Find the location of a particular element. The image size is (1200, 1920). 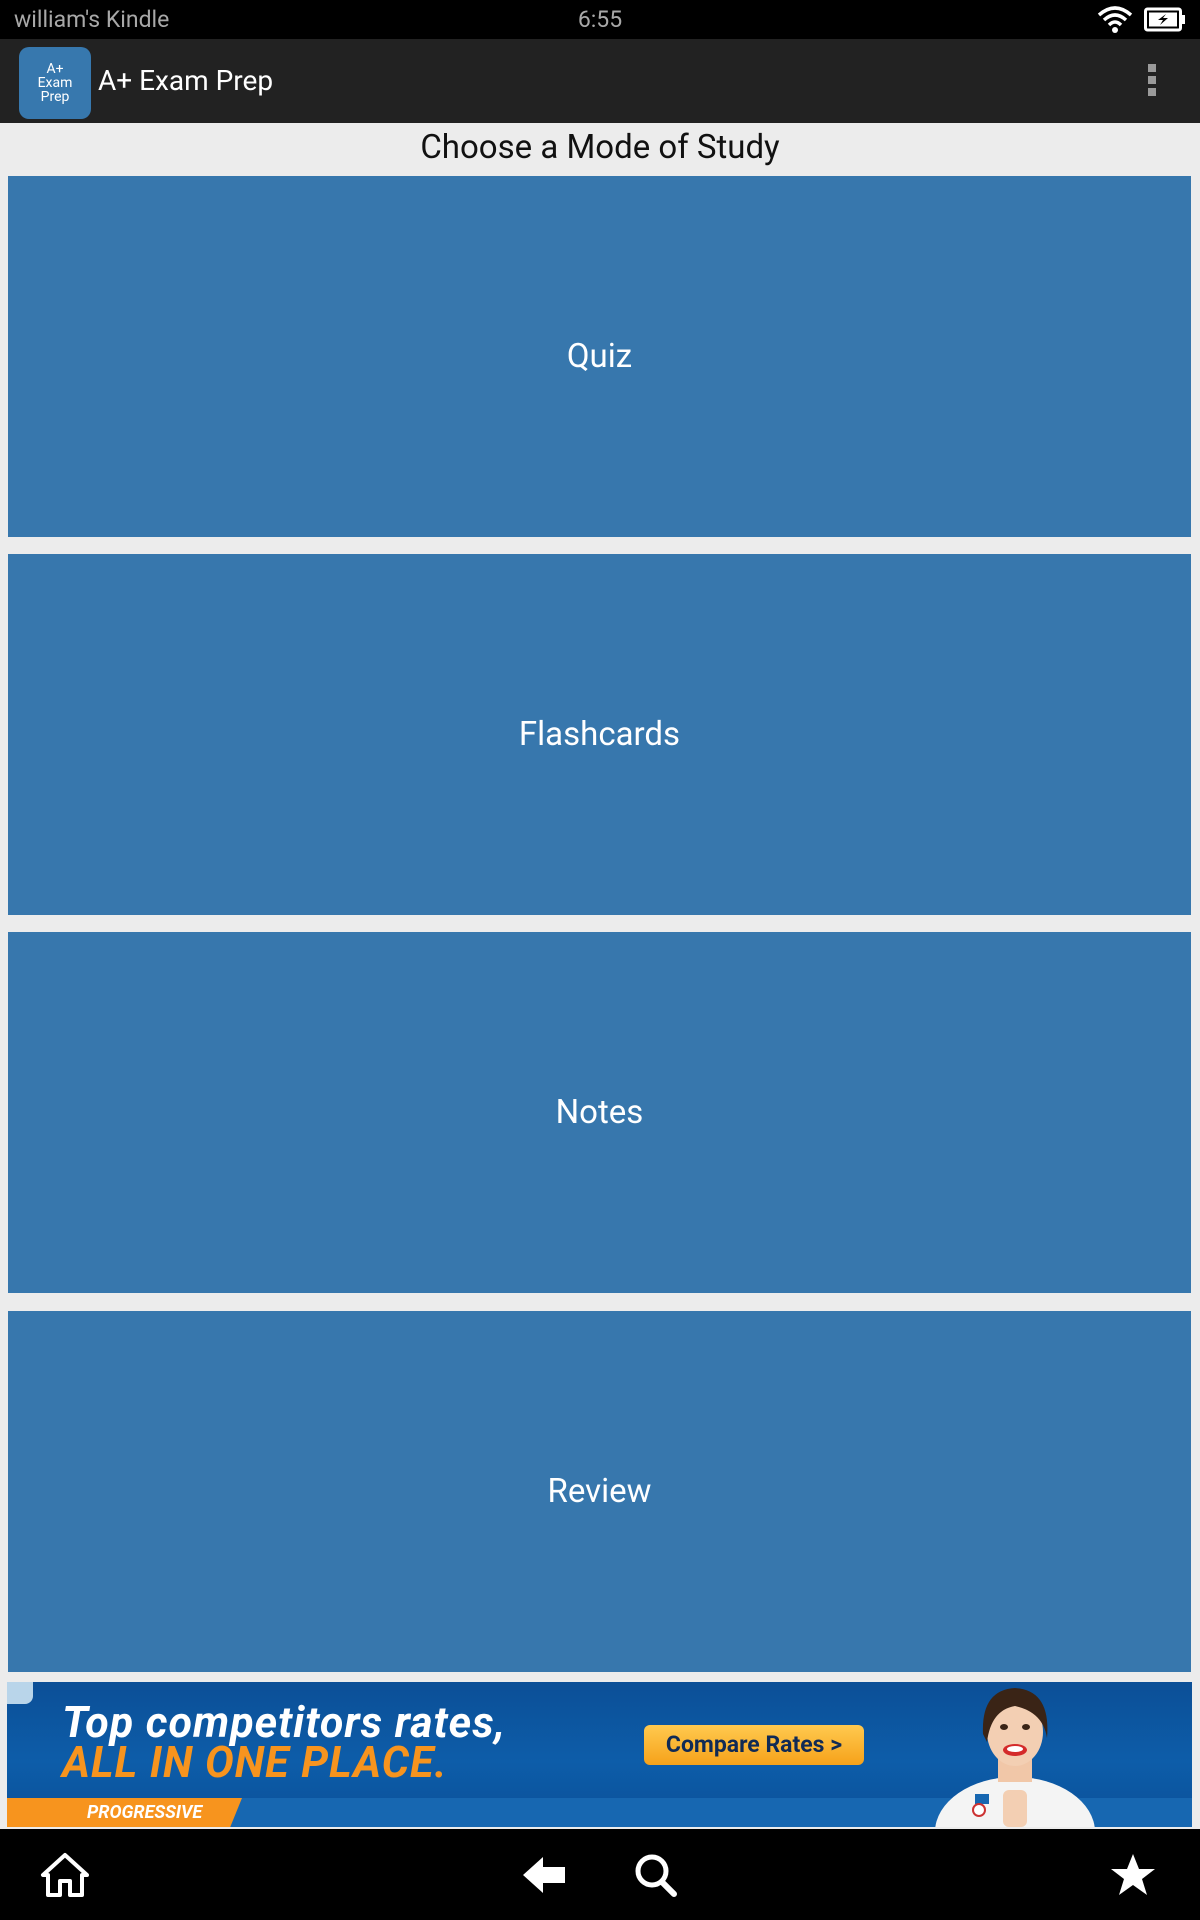

wifi-icon is located at coordinates (1115, 19).